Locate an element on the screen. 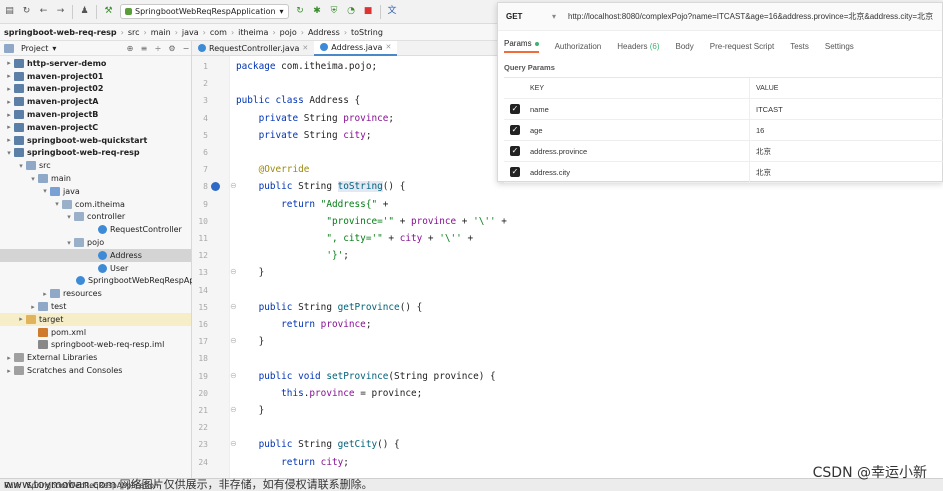  tree-item: ▾ pojo is located at coordinates (95, 242).